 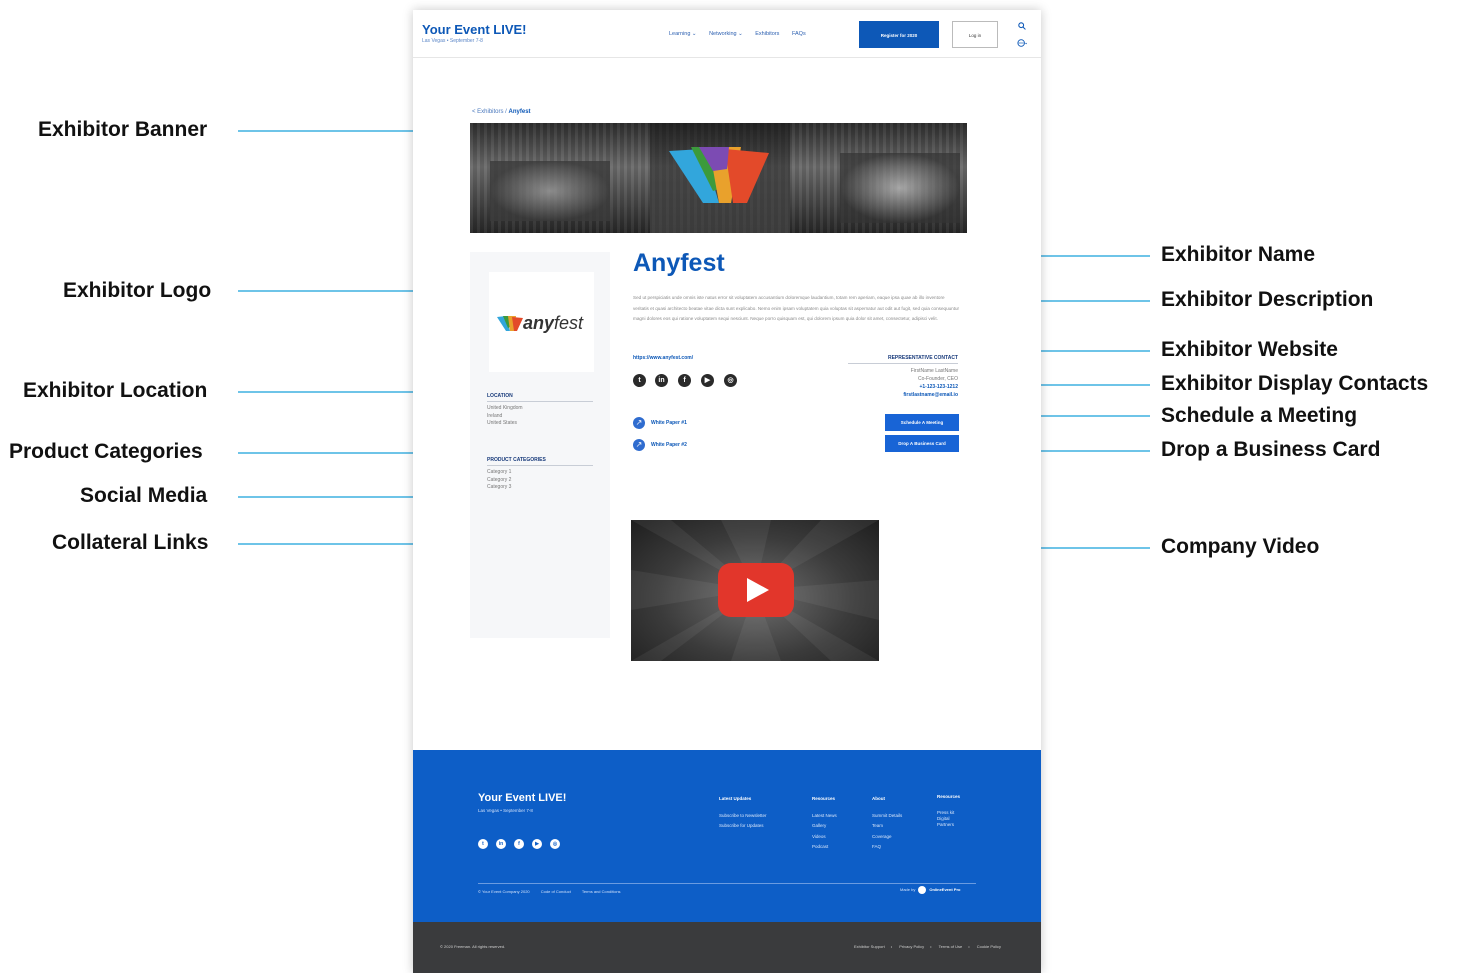 I want to click on categories-divider, so click(x=540, y=465).